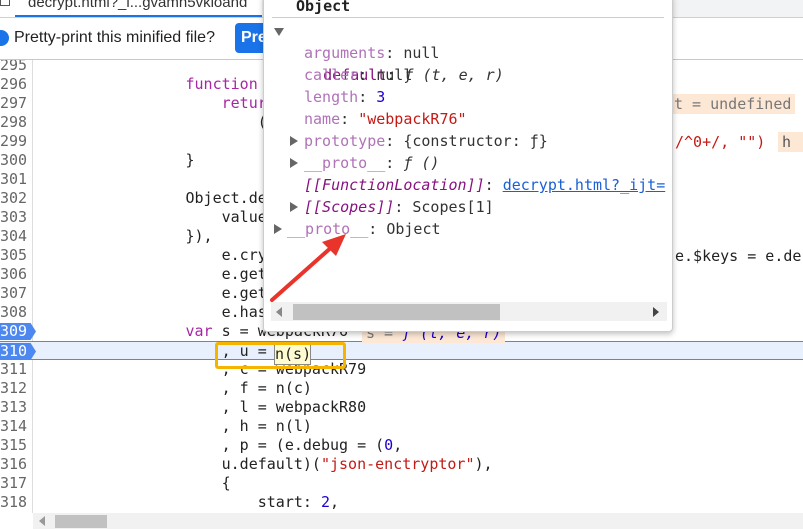 The image size is (803, 529). What do you see at coordinates (15, 464) in the screenshot?
I see `line-number: 316` at bounding box center [15, 464].